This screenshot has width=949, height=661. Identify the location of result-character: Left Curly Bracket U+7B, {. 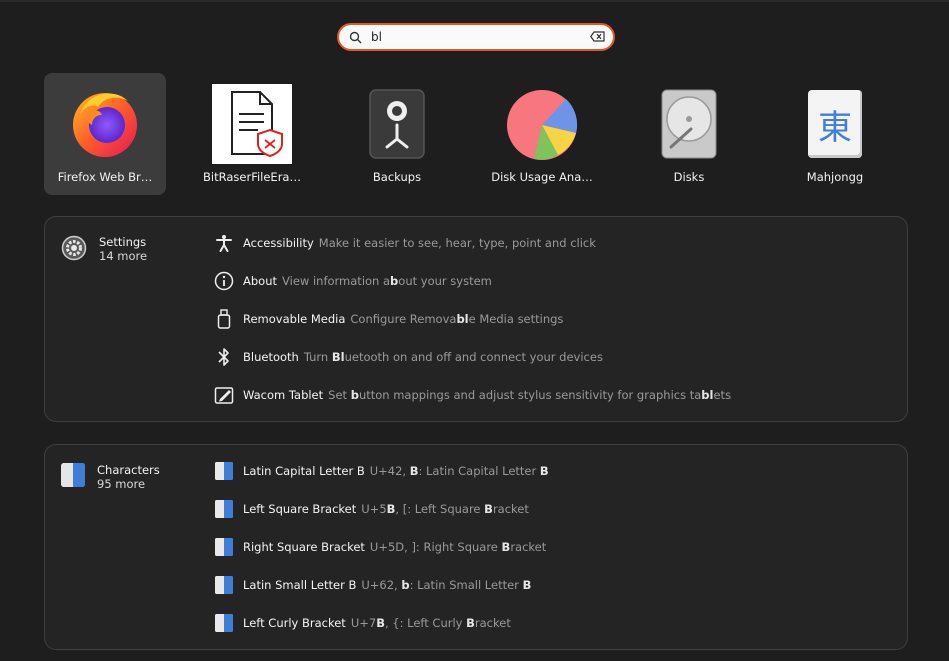
(362, 623).